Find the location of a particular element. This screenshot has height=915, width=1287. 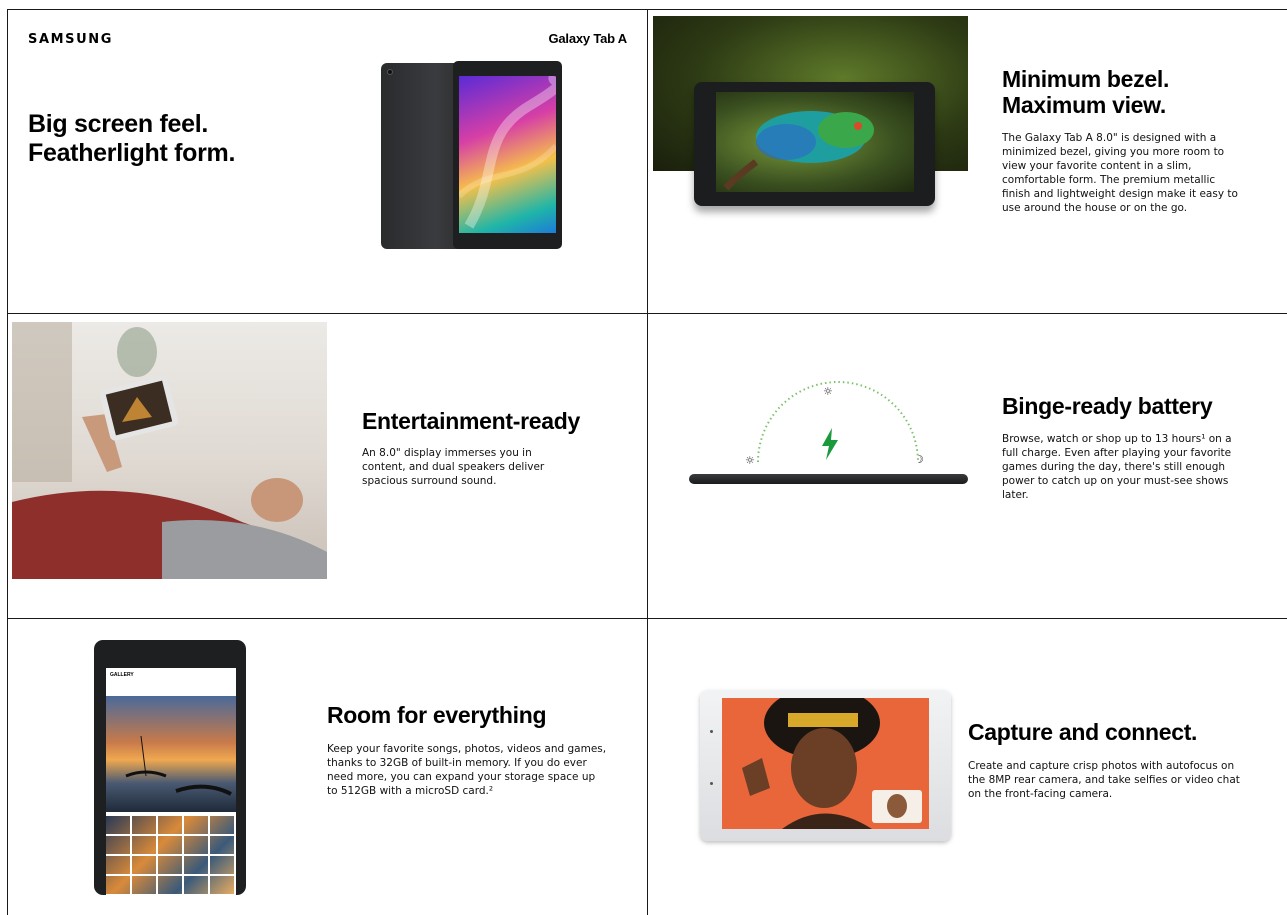

tablet-front-screen is located at coordinates (507, 154).